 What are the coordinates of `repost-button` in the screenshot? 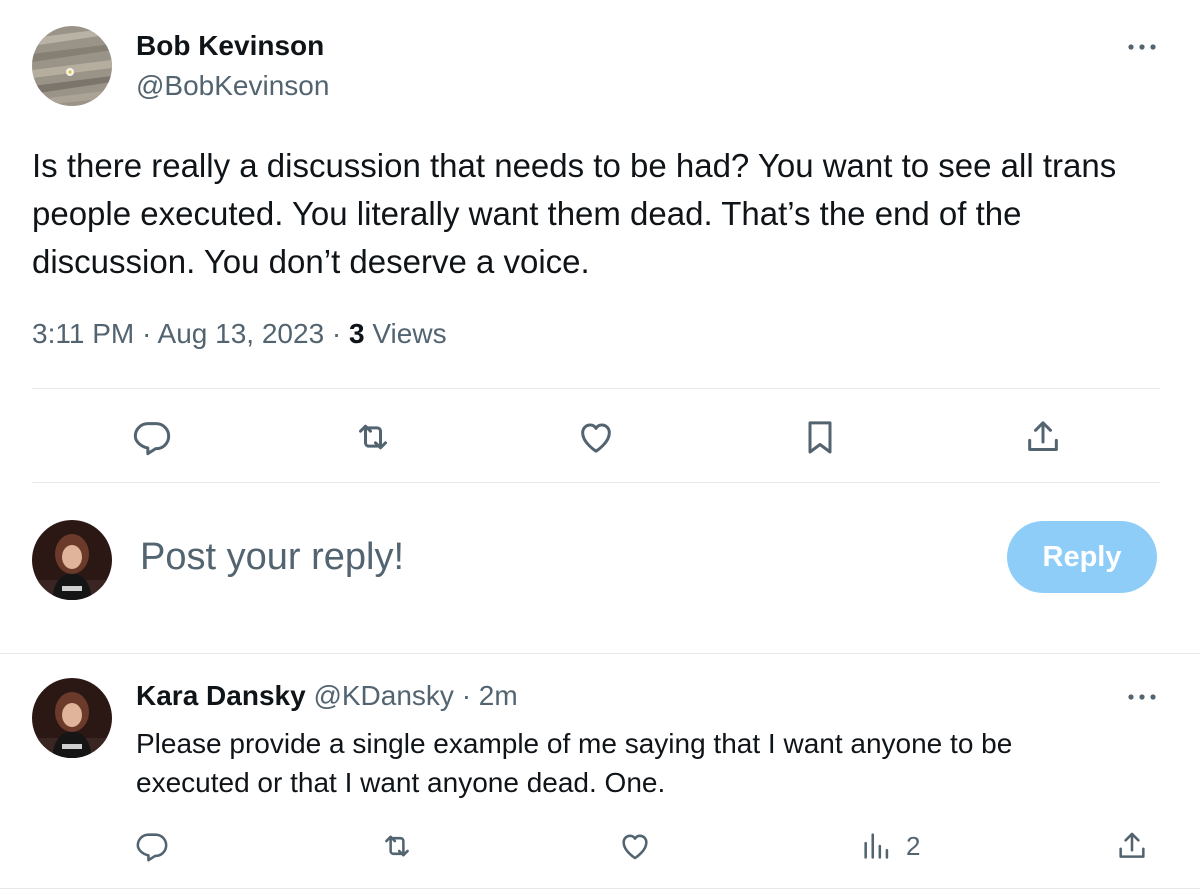 It's located at (373, 437).